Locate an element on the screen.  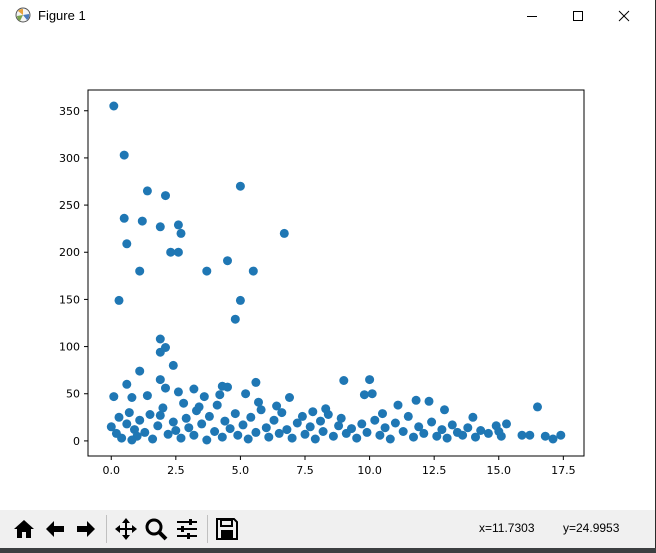
configure-subplots-button is located at coordinates (187, 529).